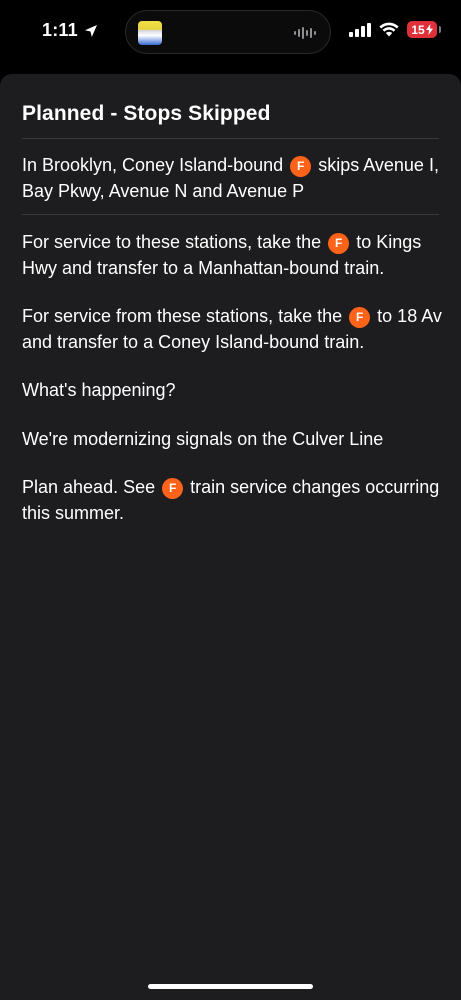 Image resolution: width=461 pixels, height=1000 pixels. Describe the element at coordinates (230, 214) in the screenshot. I see `summary-divider` at that location.